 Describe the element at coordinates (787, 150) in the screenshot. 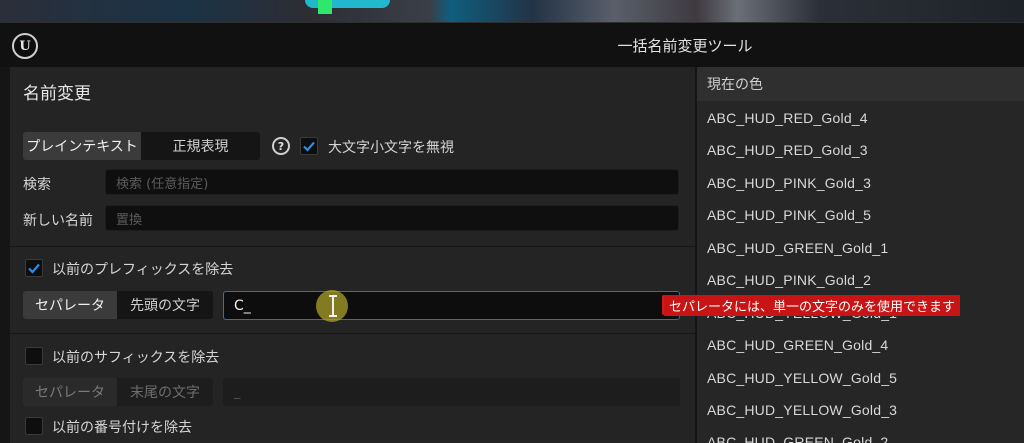

I see `list-item: ABC_HUD_RED_Gold_3` at that location.